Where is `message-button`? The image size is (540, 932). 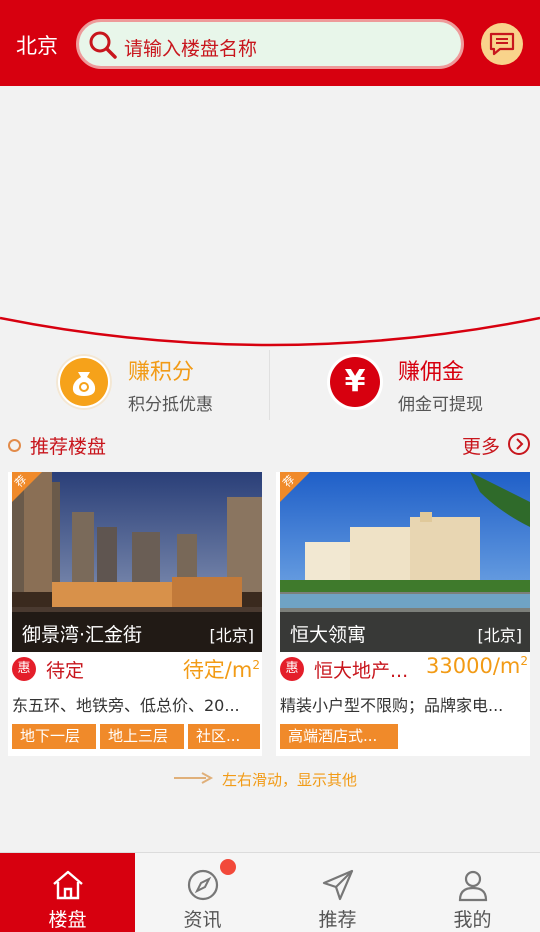 message-button is located at coordinates (502, 44).